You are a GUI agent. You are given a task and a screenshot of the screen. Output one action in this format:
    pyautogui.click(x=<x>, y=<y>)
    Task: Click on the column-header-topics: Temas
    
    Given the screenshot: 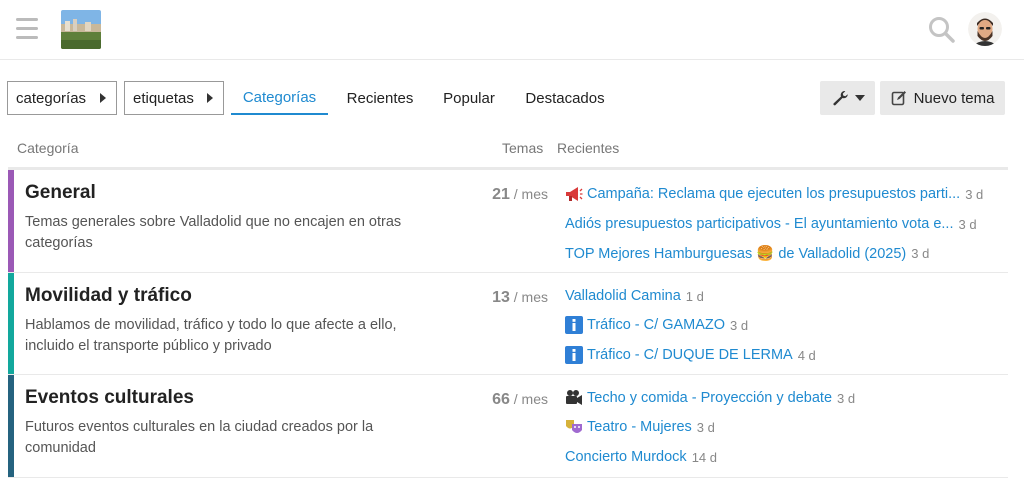 What is the action you would take?
    pyautogui.click(x=523, y=148)
    